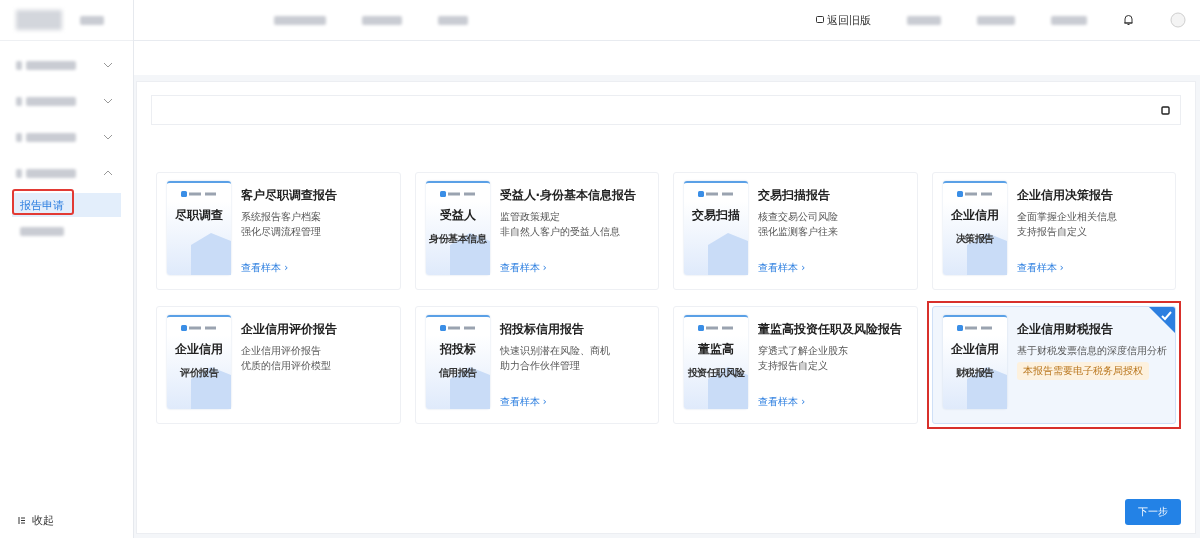  Describe the element at coordinates (1082, 371) in the screenshot. I see `authorization-notice: 本报告需要电子税务局授权` at that location.